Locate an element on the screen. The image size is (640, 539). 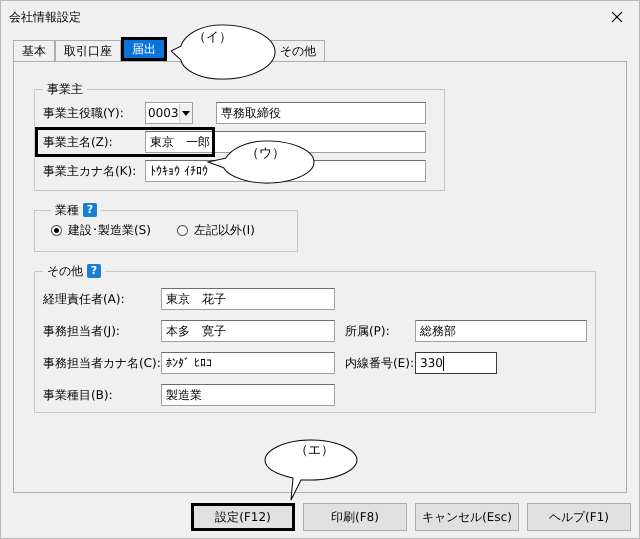
callout-label: （エ） is located at coordinates (314, 450).